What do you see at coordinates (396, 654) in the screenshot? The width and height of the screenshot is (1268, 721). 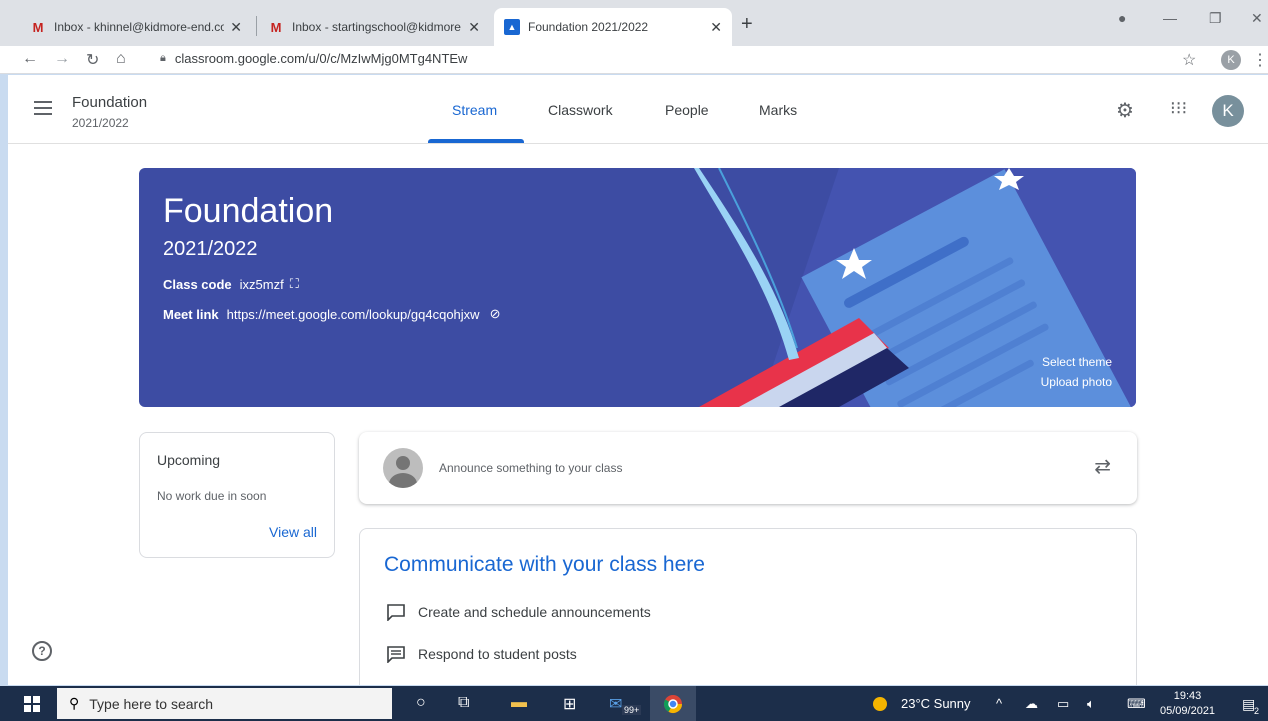 I see `chat-icon` at bounding box center [396, 654].